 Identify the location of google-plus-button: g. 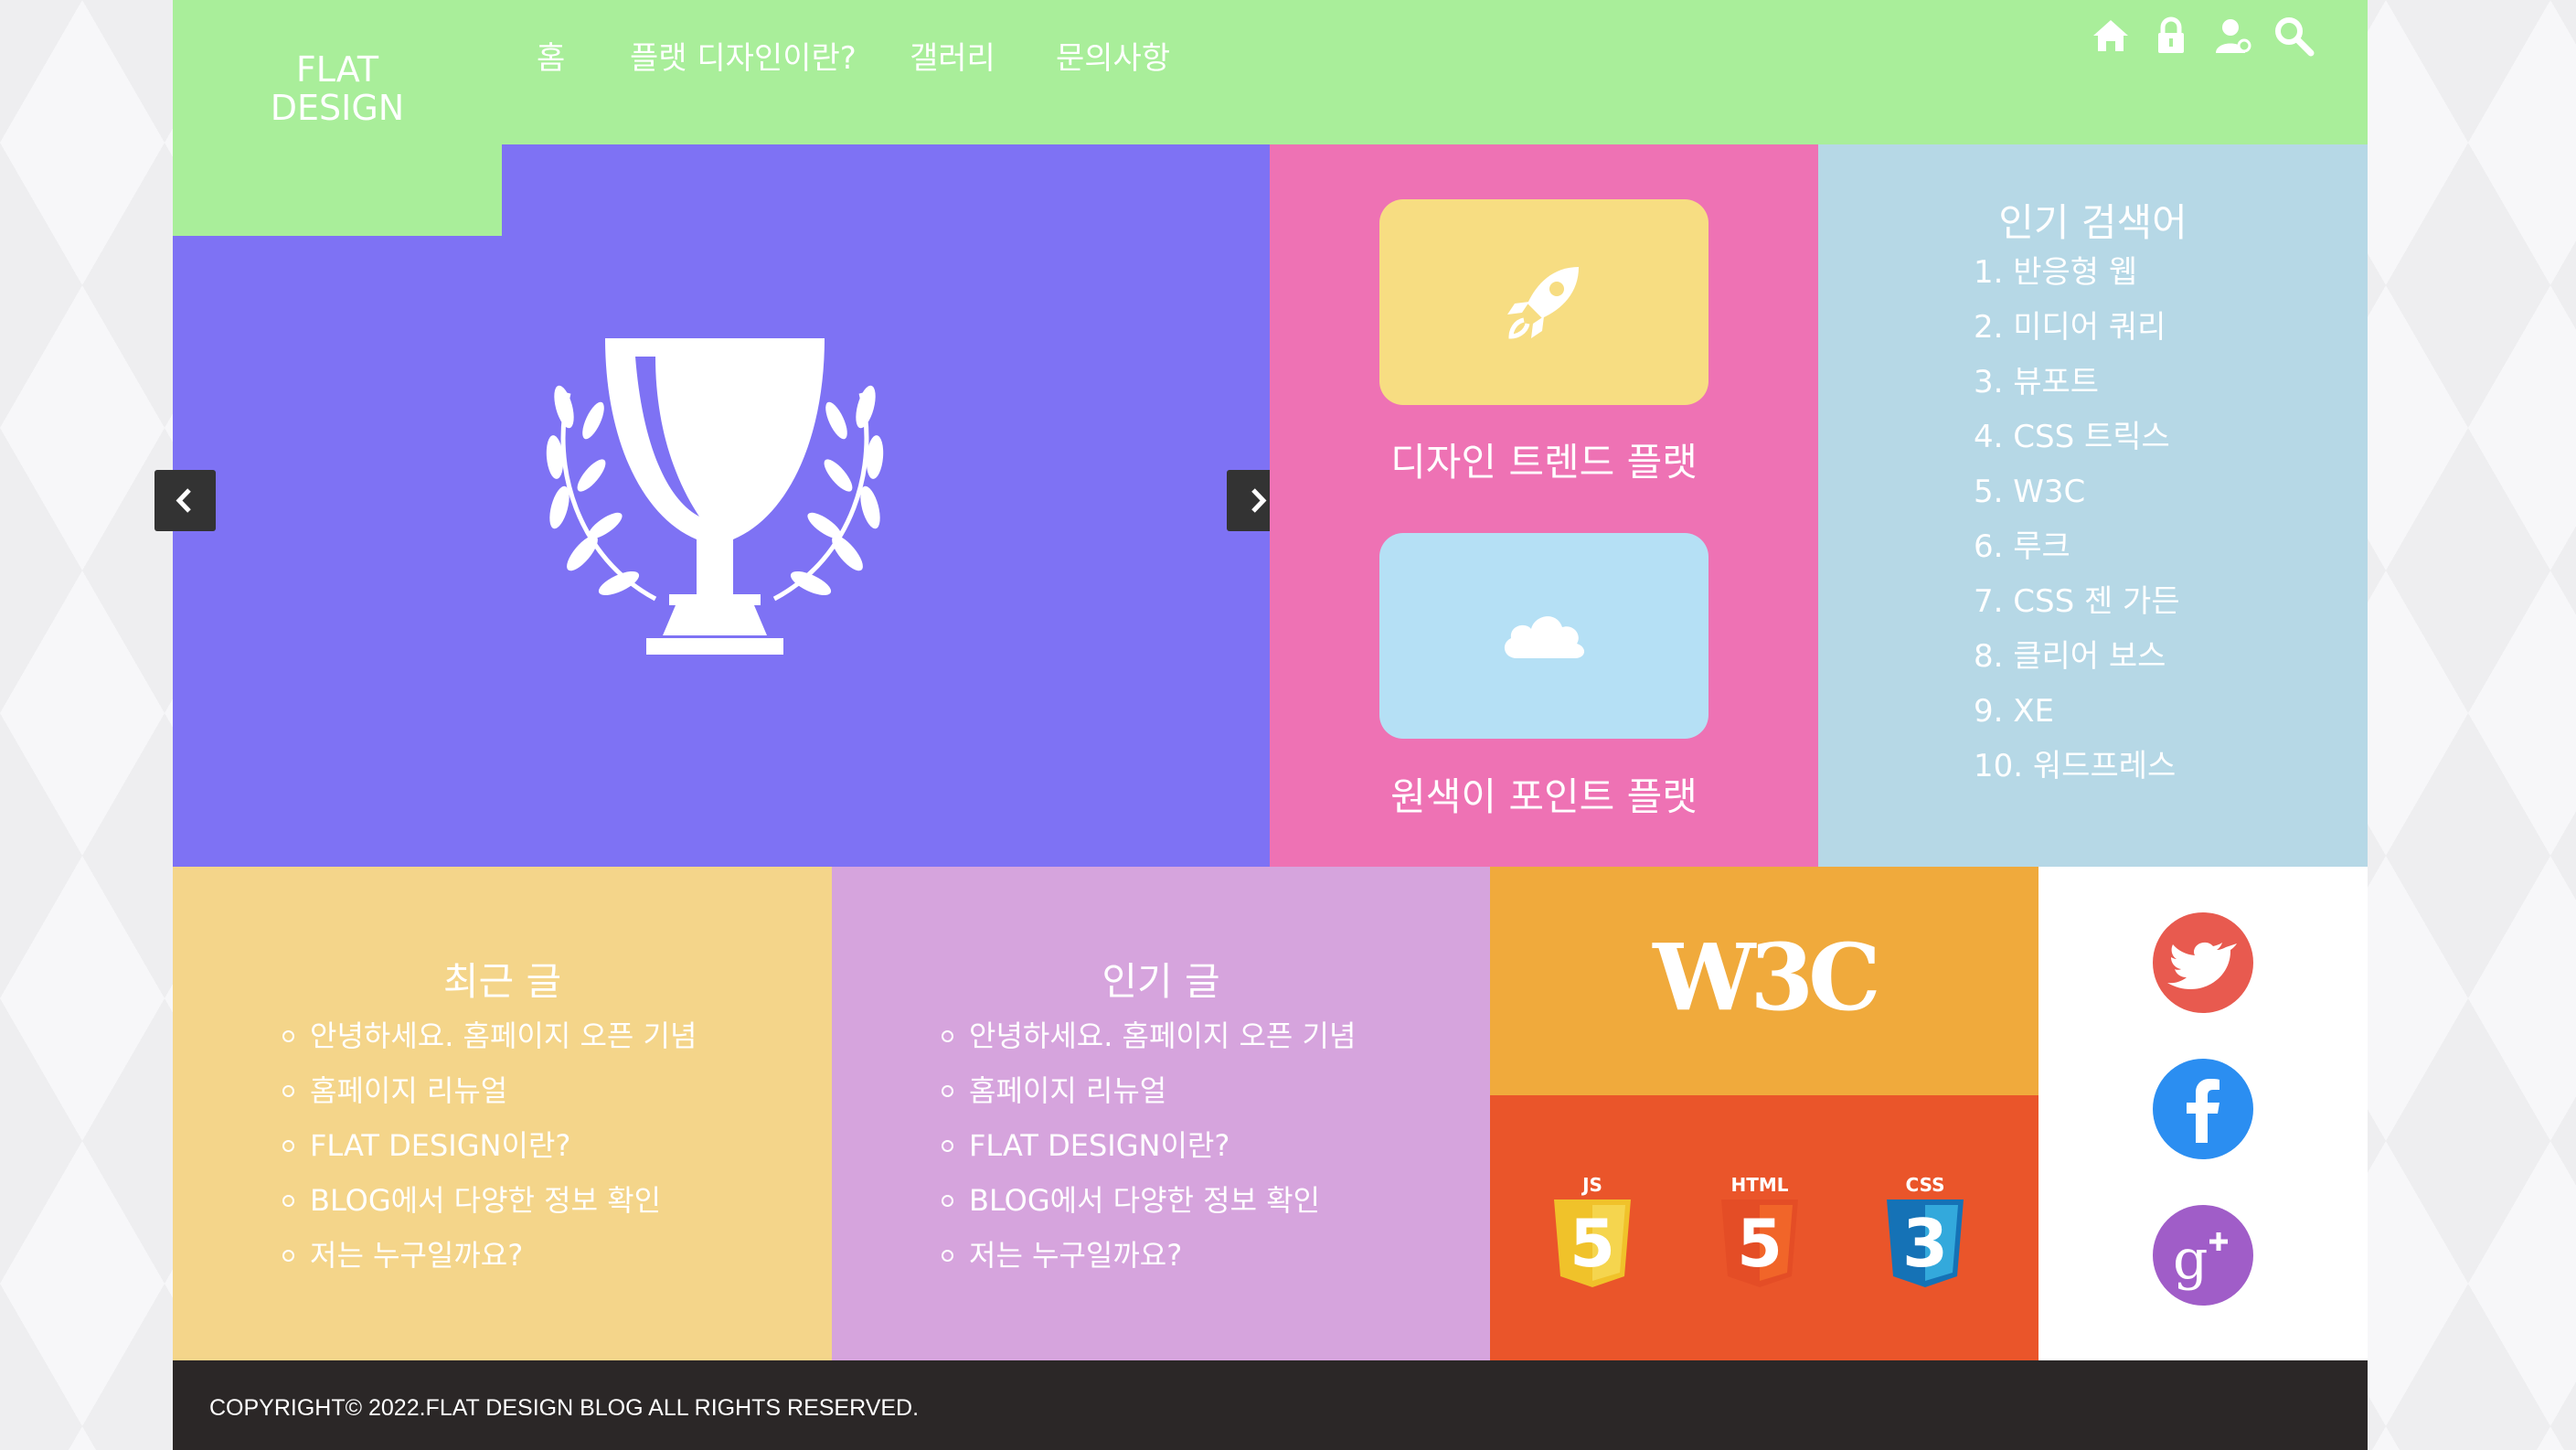
(2203, 1256).